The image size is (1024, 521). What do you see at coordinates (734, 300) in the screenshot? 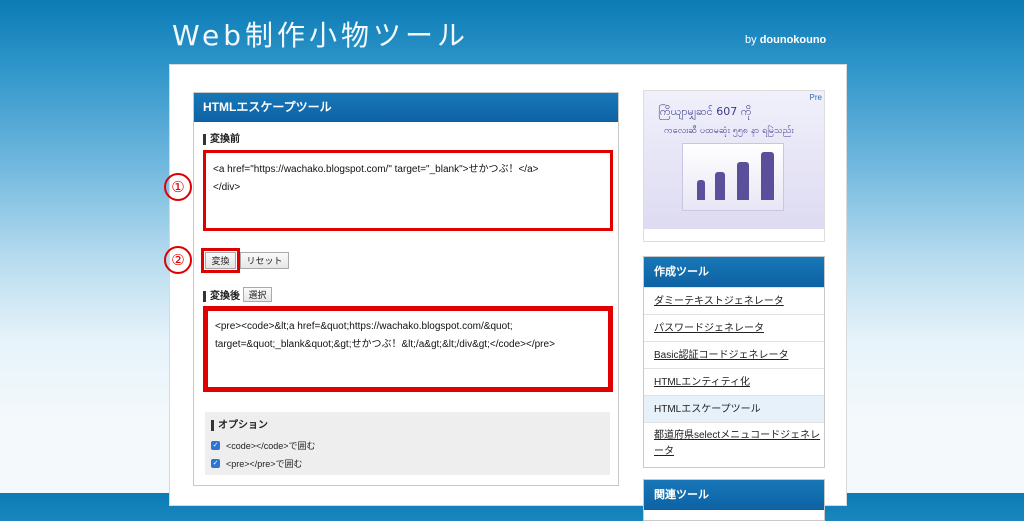
I see `sidebar-item-dummy-text: ダミーテキストジェネレータ` at bounding box center [734, 300].